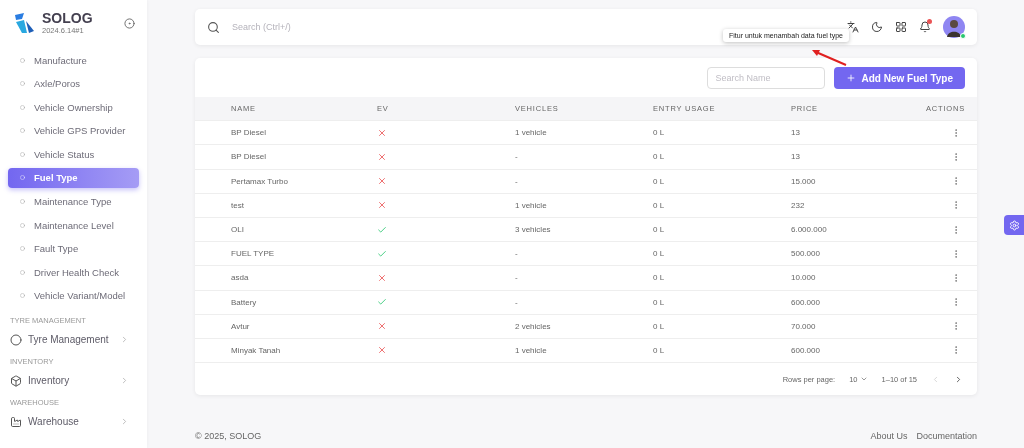 This screenshot has height=448, width=1024. I want to click on table-cell-text: 10.000, so click(804, 278).